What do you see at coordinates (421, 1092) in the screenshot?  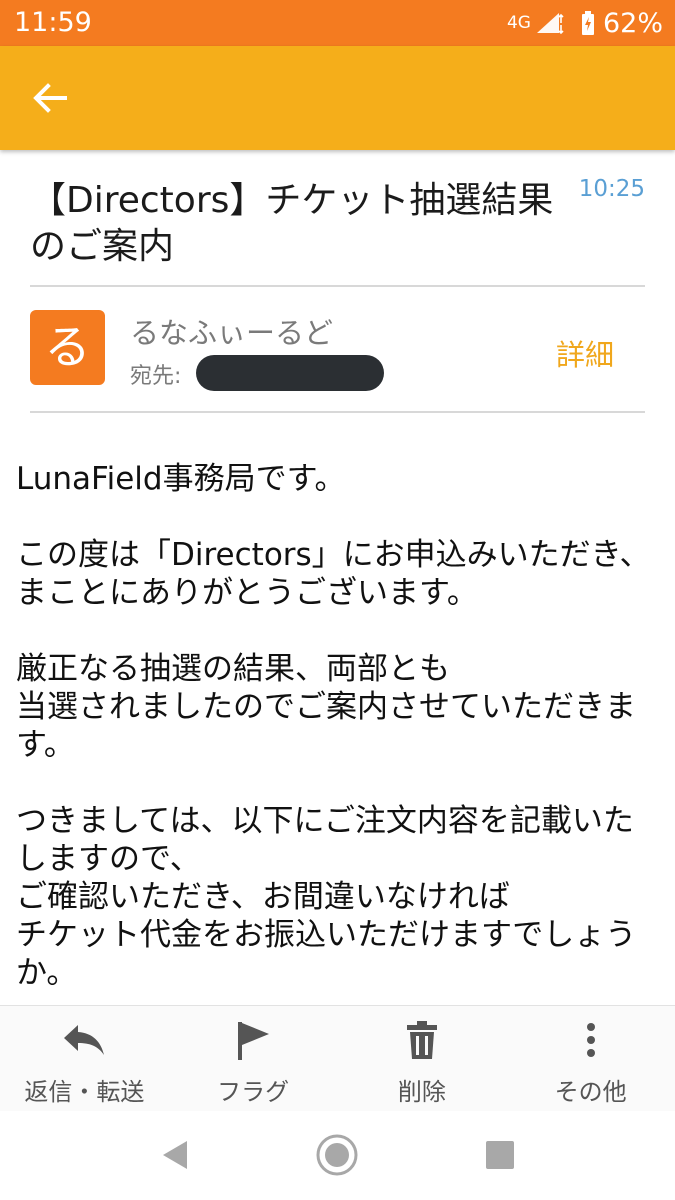 I see `delete-label: 削除` at bounding box center [421, 1092].